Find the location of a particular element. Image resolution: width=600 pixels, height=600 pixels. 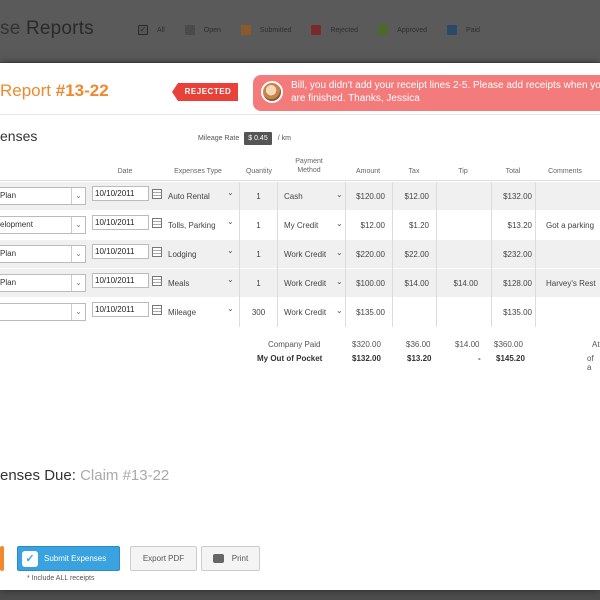

tax-cell: $22.00 is located at coordinates (415, 254).